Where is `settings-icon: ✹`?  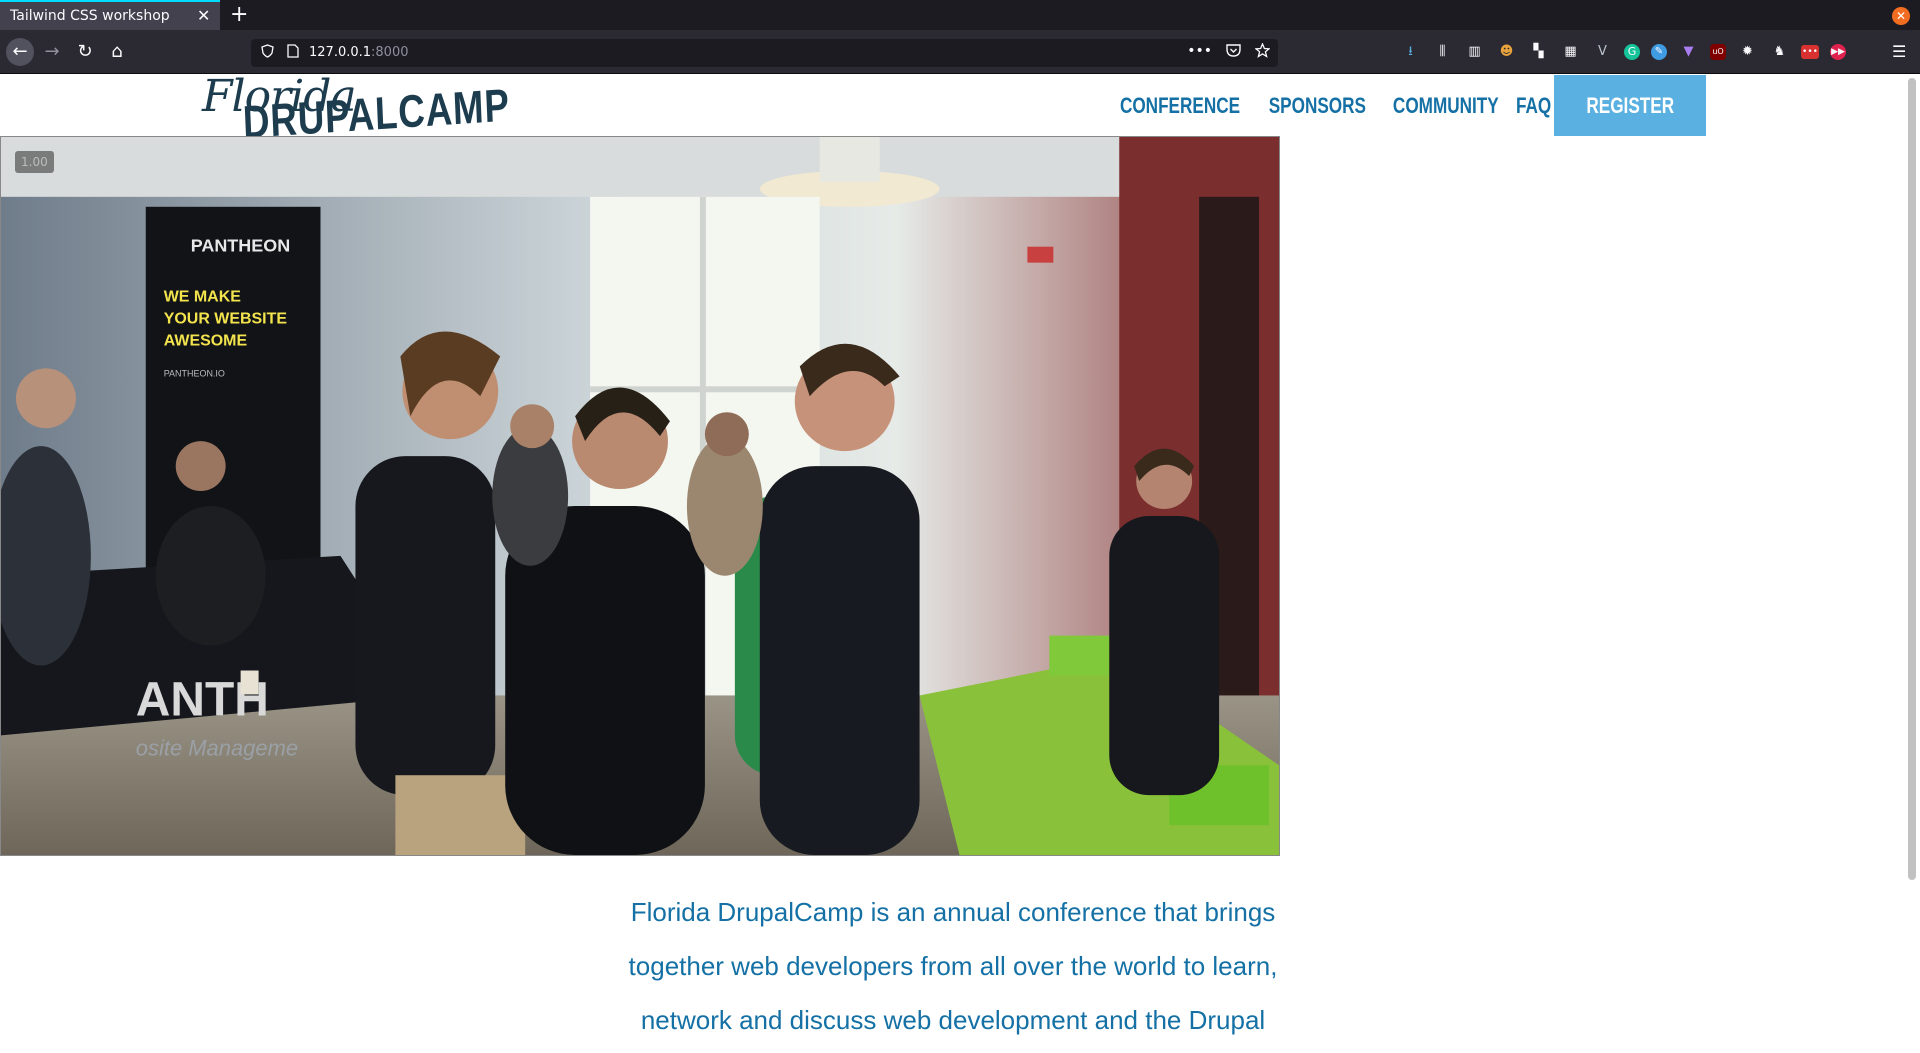
settings-icon: ✹ is located at coordinates (1747, 52).